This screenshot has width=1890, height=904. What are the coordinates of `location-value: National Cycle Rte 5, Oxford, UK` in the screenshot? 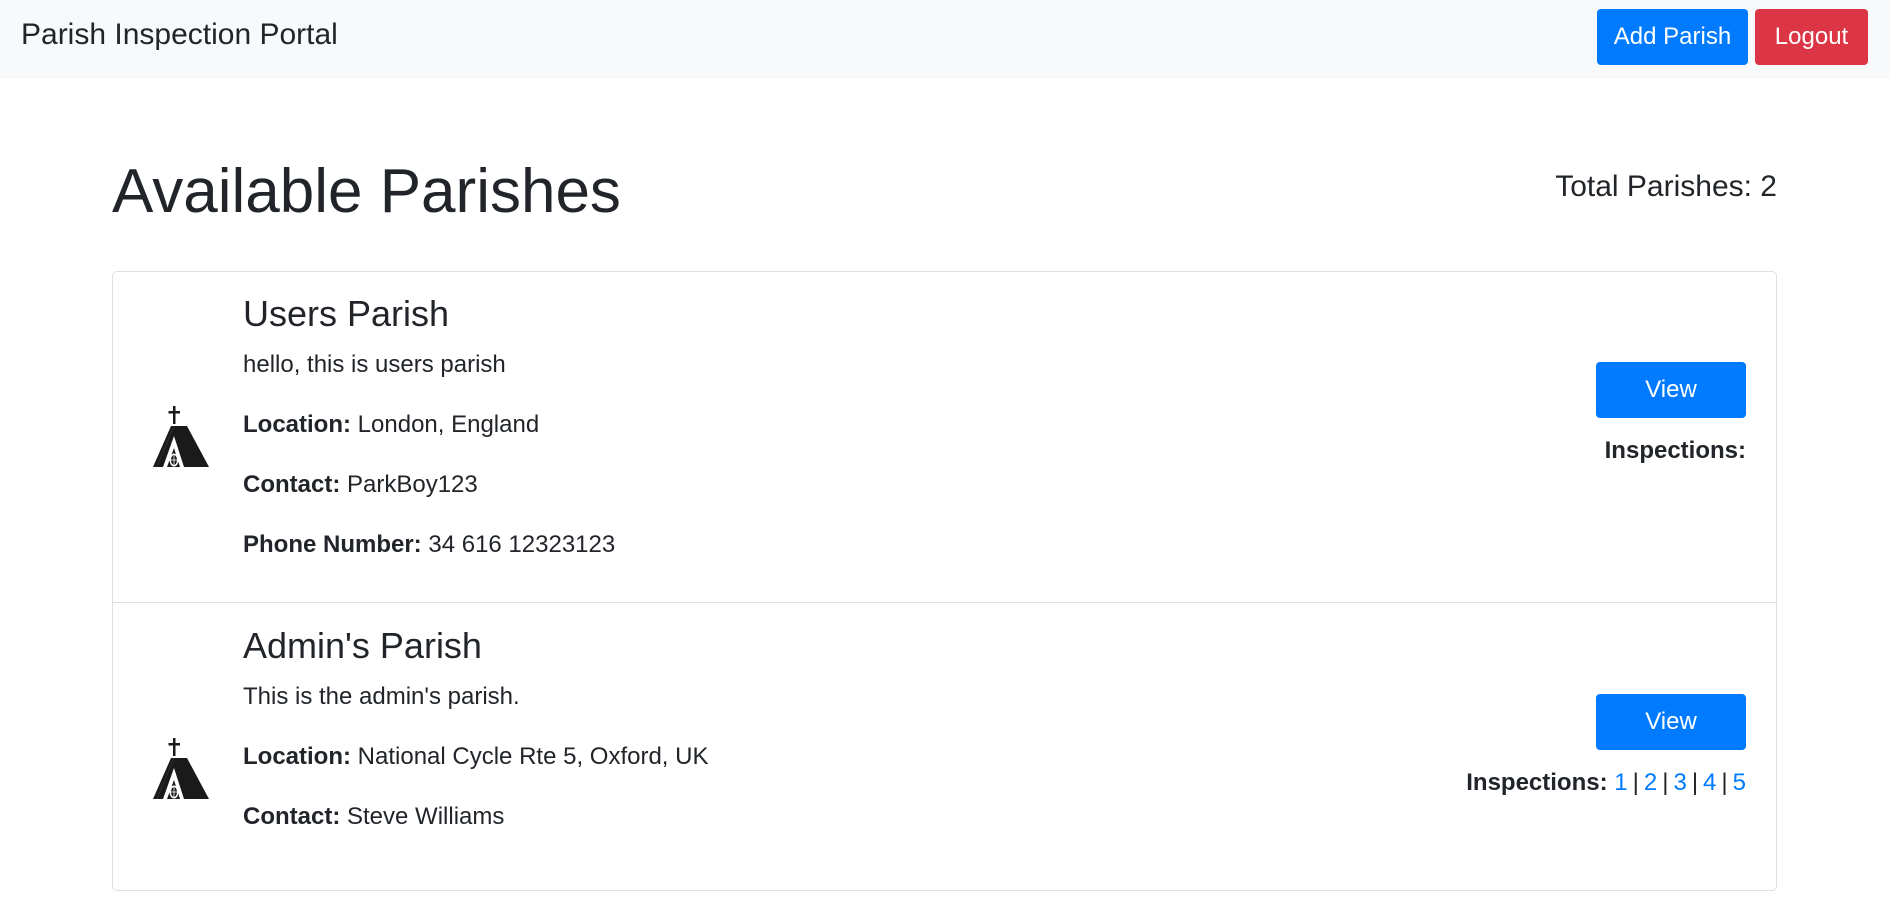 It's located at (533, 756).